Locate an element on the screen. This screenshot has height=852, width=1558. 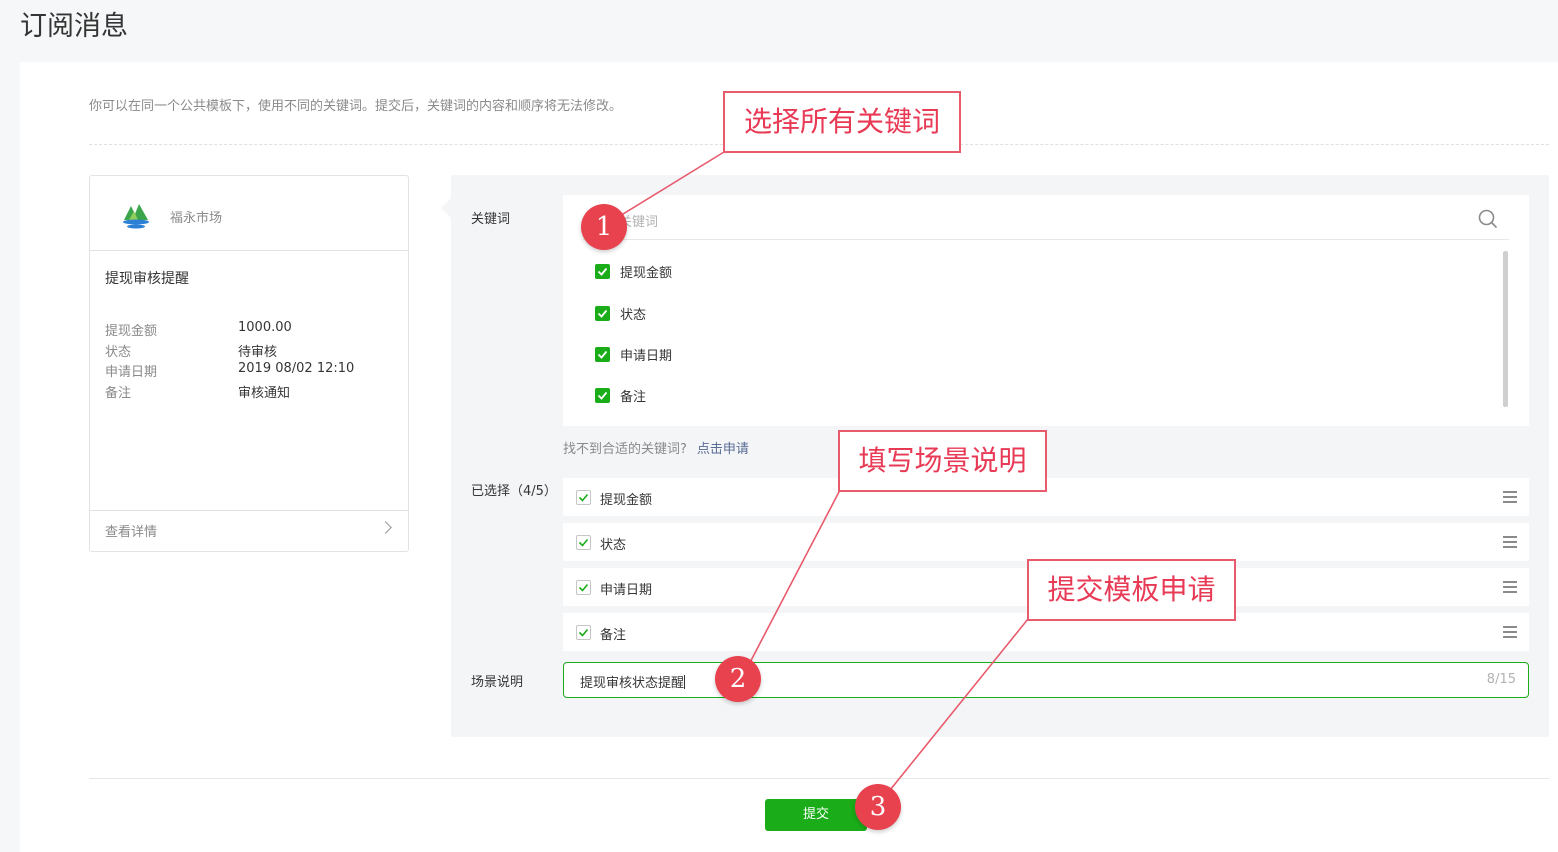
keyword-option-label: 提现金额 is located at coordinates (646, 273).